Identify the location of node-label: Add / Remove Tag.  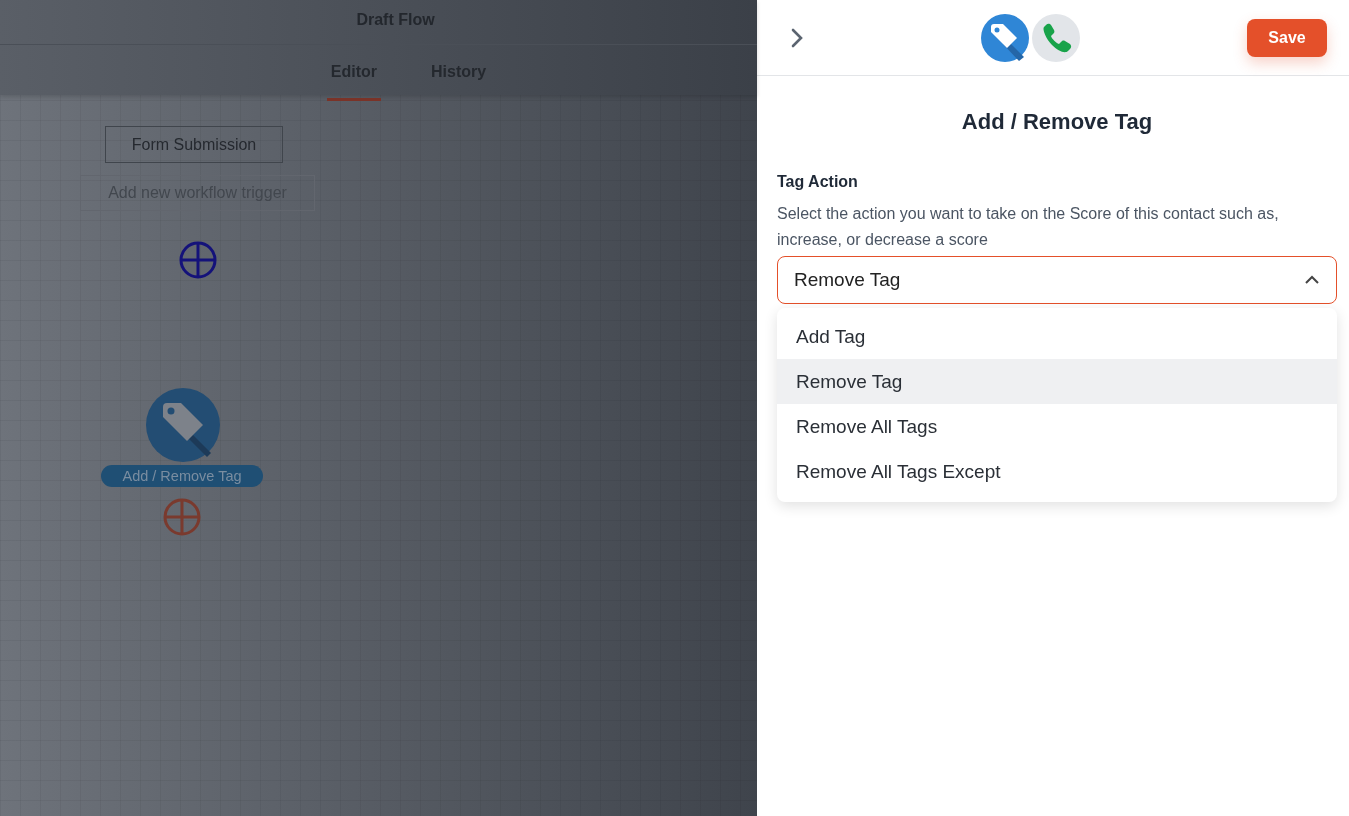
(182, 476).